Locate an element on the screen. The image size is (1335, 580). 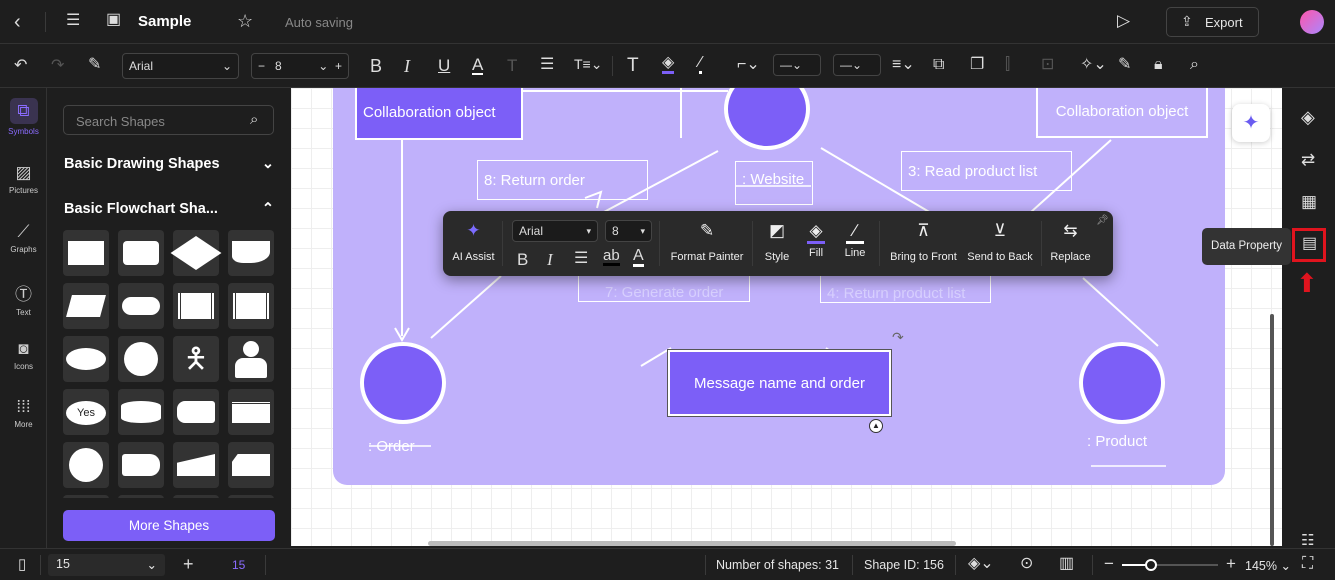
line-weight-icon: ≡⌄ is located at coordinates (903, 65).